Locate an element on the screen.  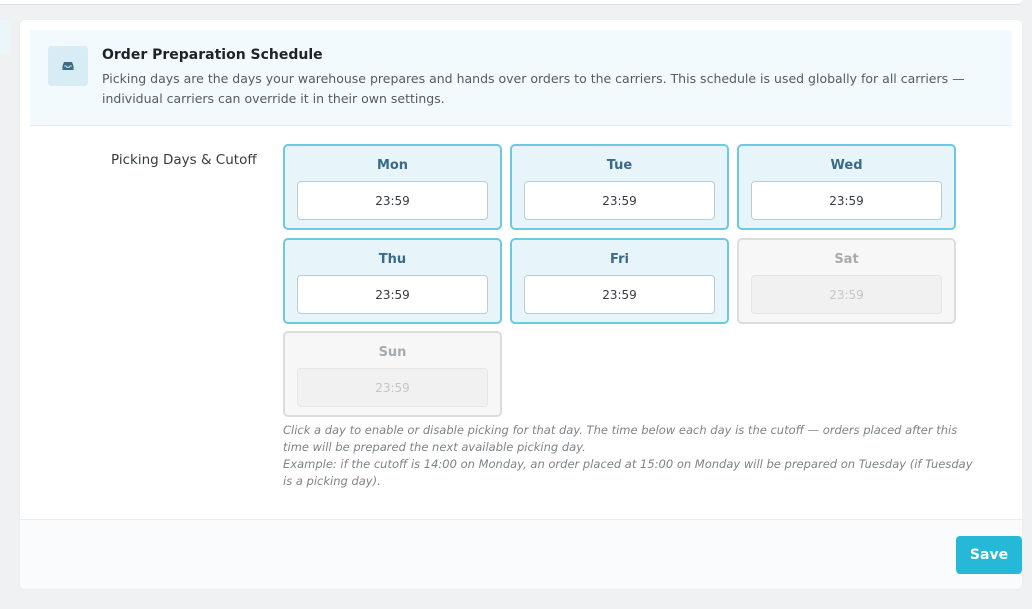
day-toggle-mon: Mon is located at coordinates (392, 187).